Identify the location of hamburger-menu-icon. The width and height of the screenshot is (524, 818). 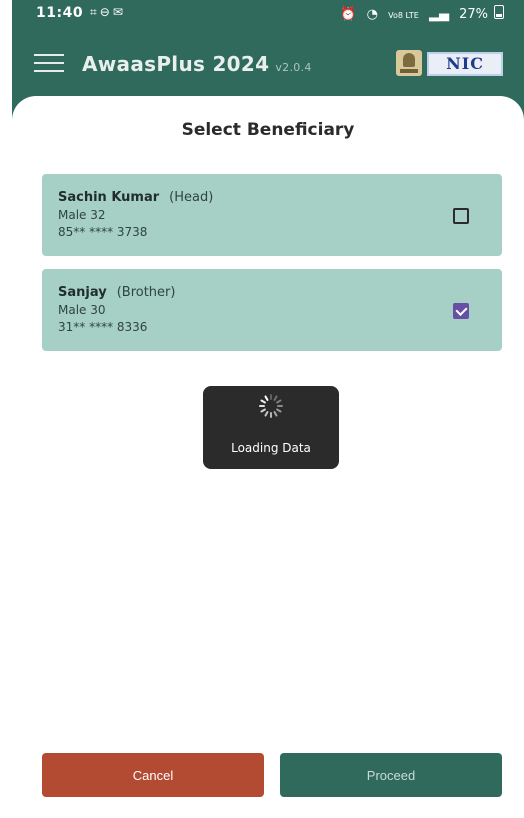
(49, 63).